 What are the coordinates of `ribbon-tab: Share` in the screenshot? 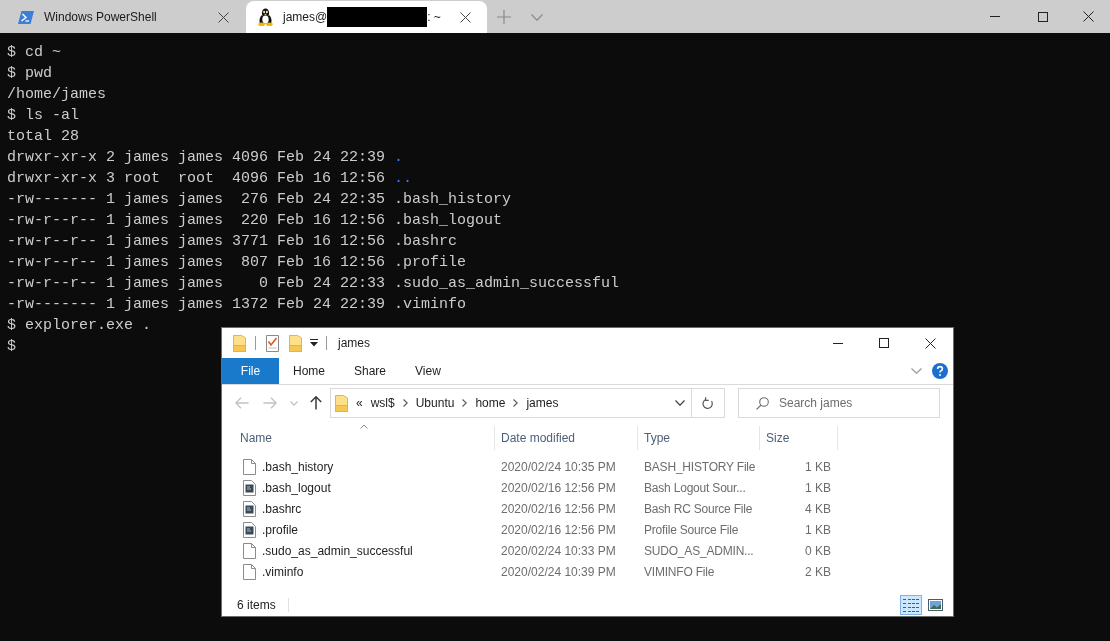 It's located at (370, 371).